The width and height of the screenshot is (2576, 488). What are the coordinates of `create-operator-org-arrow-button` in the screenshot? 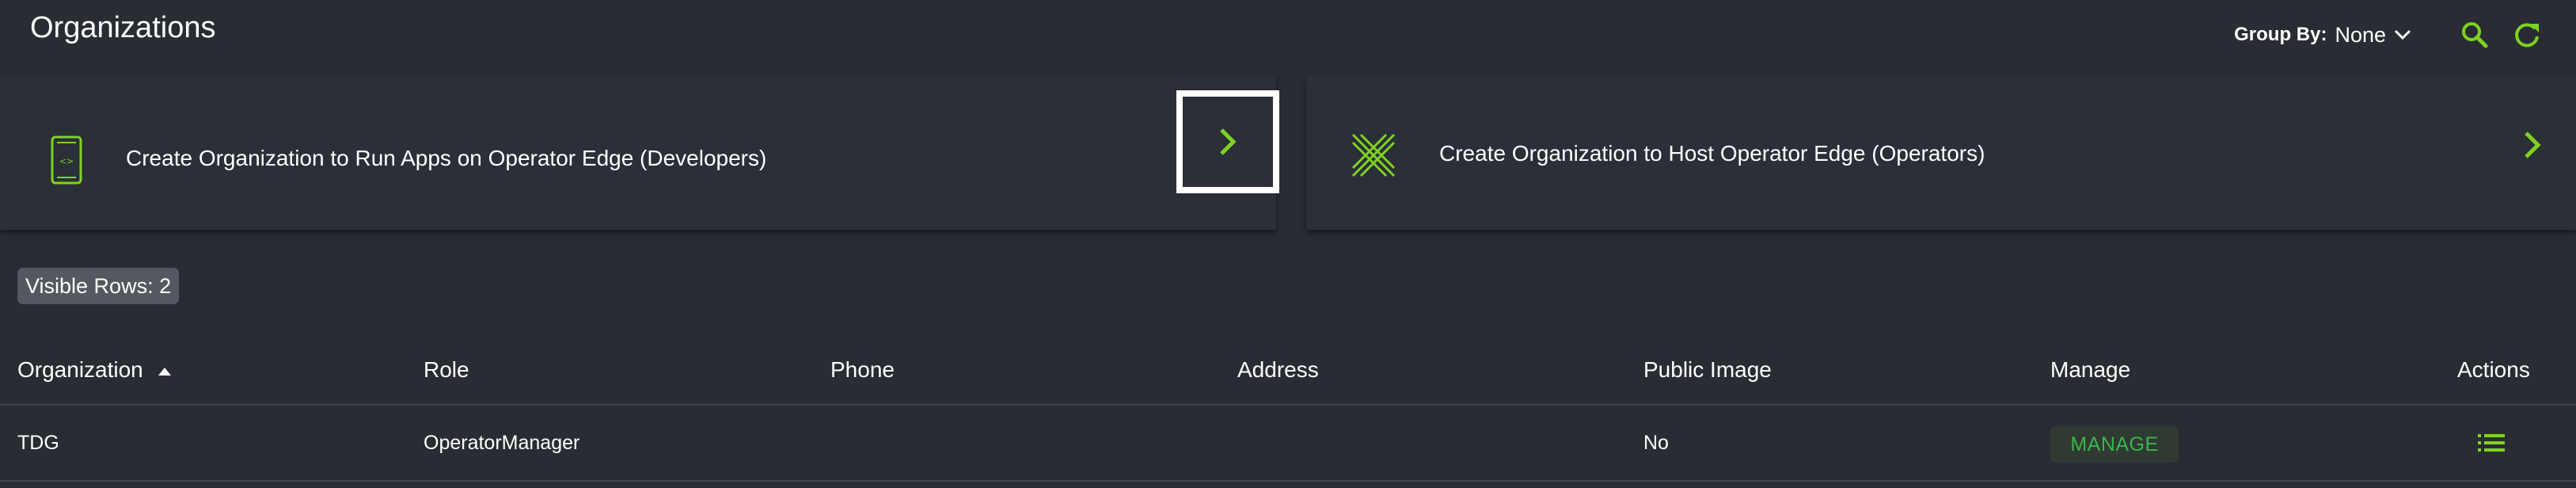 It's located at (2532, 145).